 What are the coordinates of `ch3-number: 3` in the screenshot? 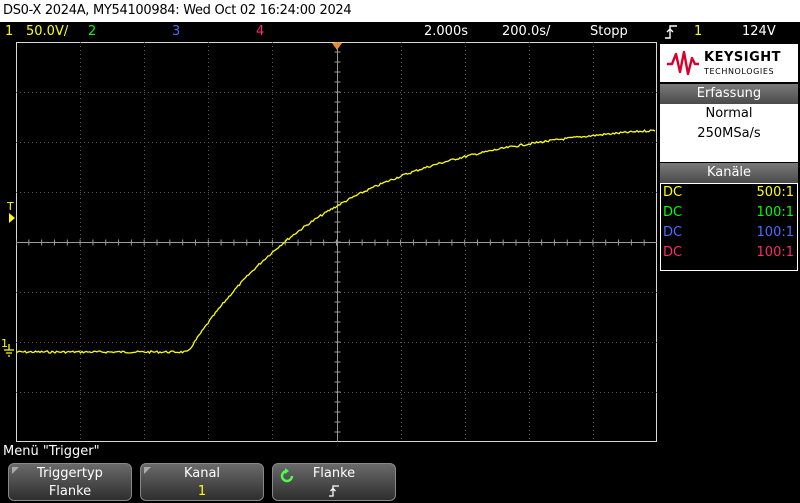 It's located at (176, 32).